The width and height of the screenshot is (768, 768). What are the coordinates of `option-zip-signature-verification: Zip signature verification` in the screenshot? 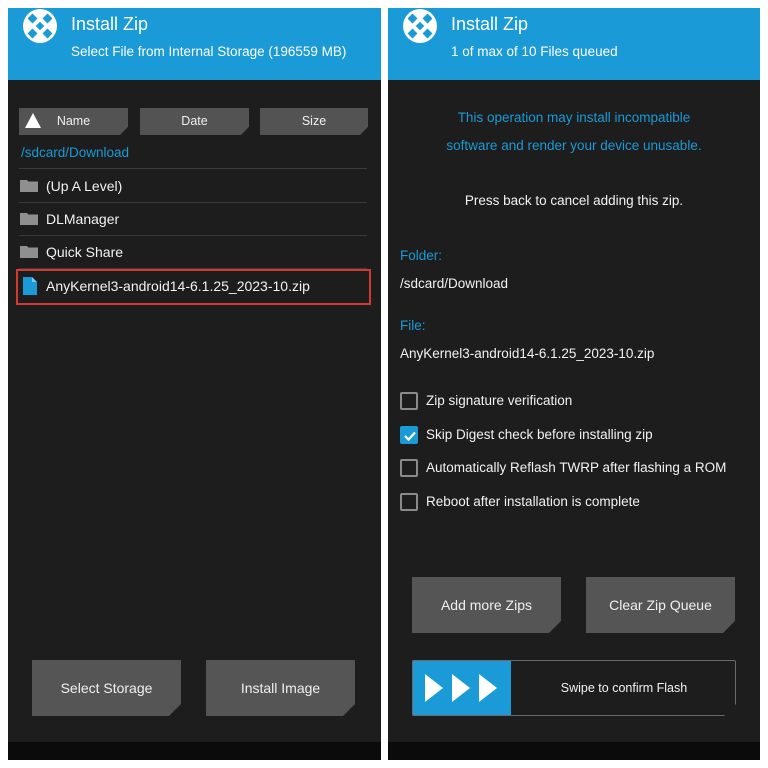 It's located at (570, 402).